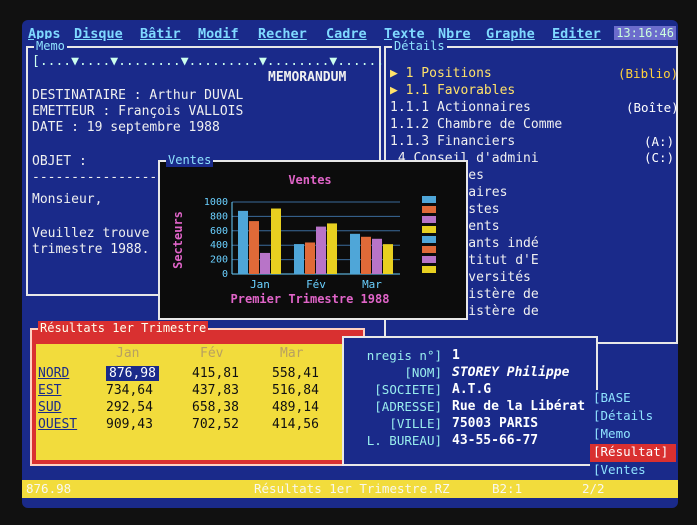 This screenshot has width=697, height=525. I want to click on grid-cell: 415,81, so click(215, 373).